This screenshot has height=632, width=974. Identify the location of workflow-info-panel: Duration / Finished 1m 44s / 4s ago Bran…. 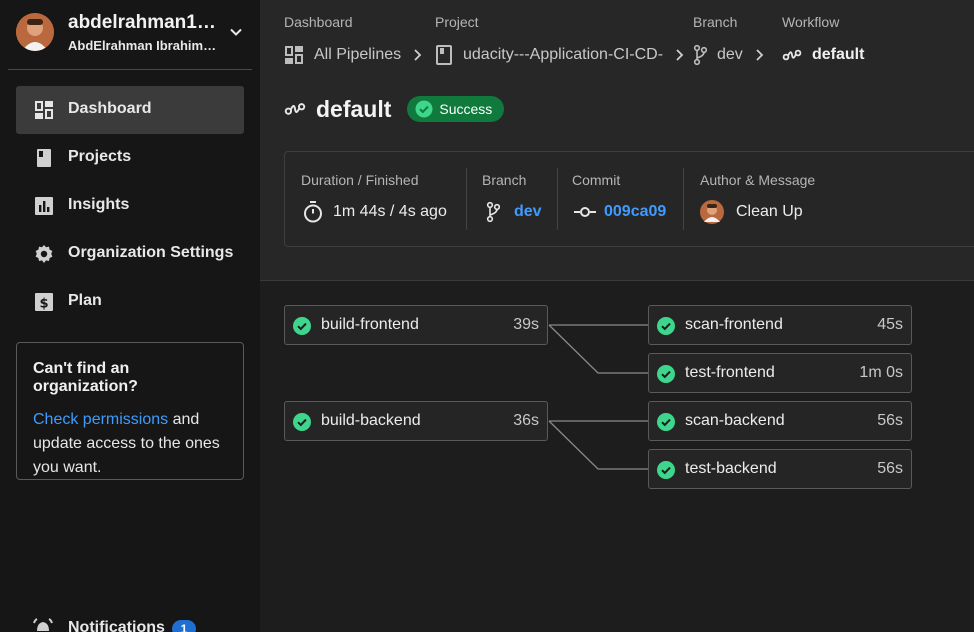
(629, 199).